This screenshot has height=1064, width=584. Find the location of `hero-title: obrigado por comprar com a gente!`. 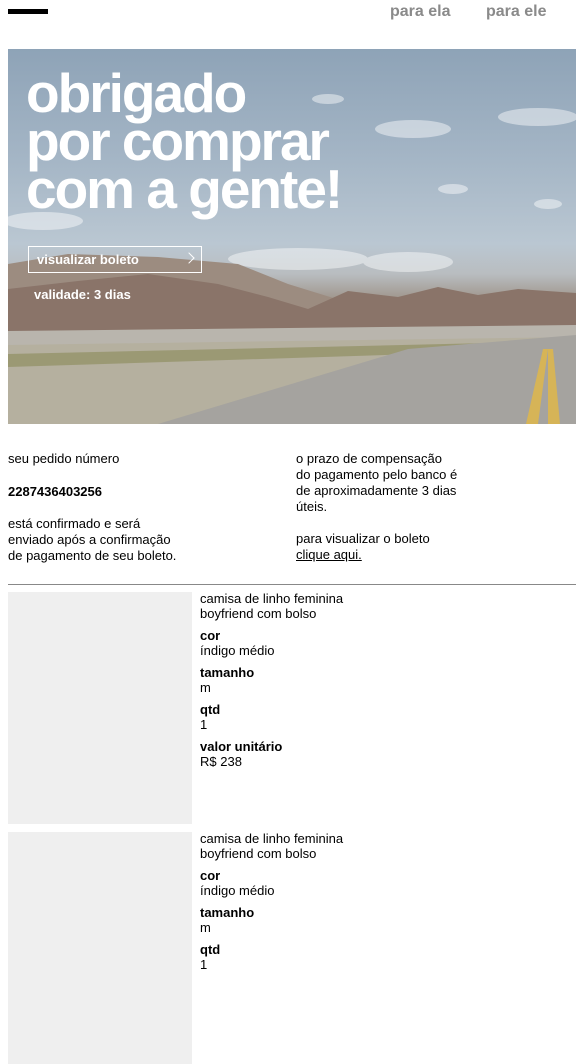

hero-title: obrigado por comprar com a gente! is located at coordinates (184, 141).